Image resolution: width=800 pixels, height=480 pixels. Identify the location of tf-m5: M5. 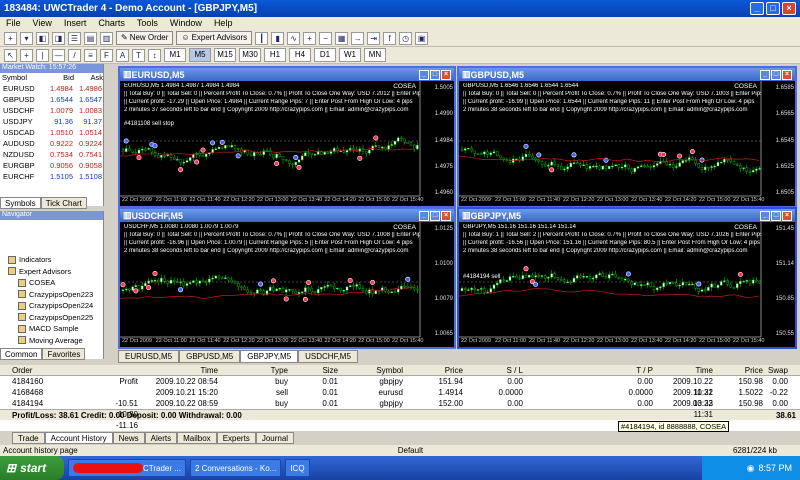
(200, 55).